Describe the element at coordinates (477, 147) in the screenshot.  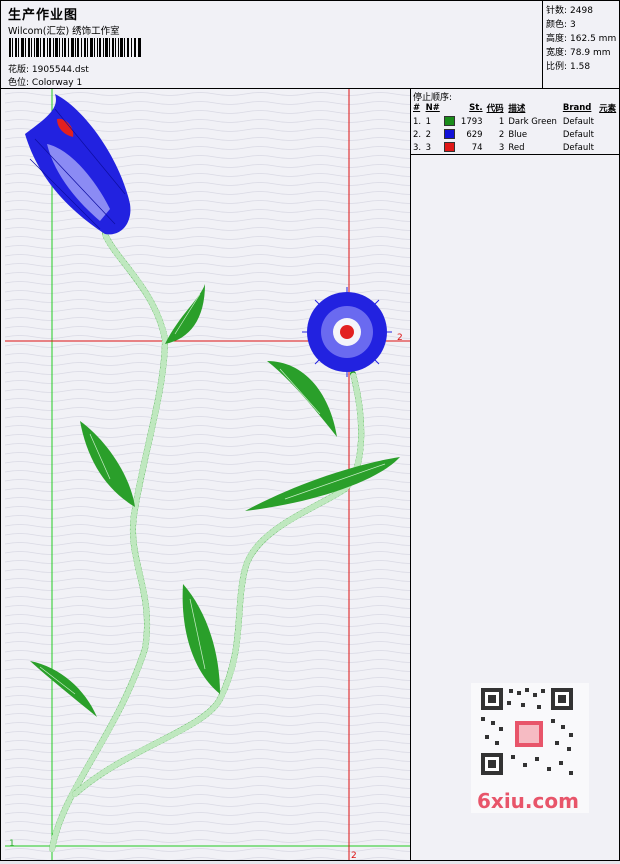
I see `row-stitches: 74` at that location.